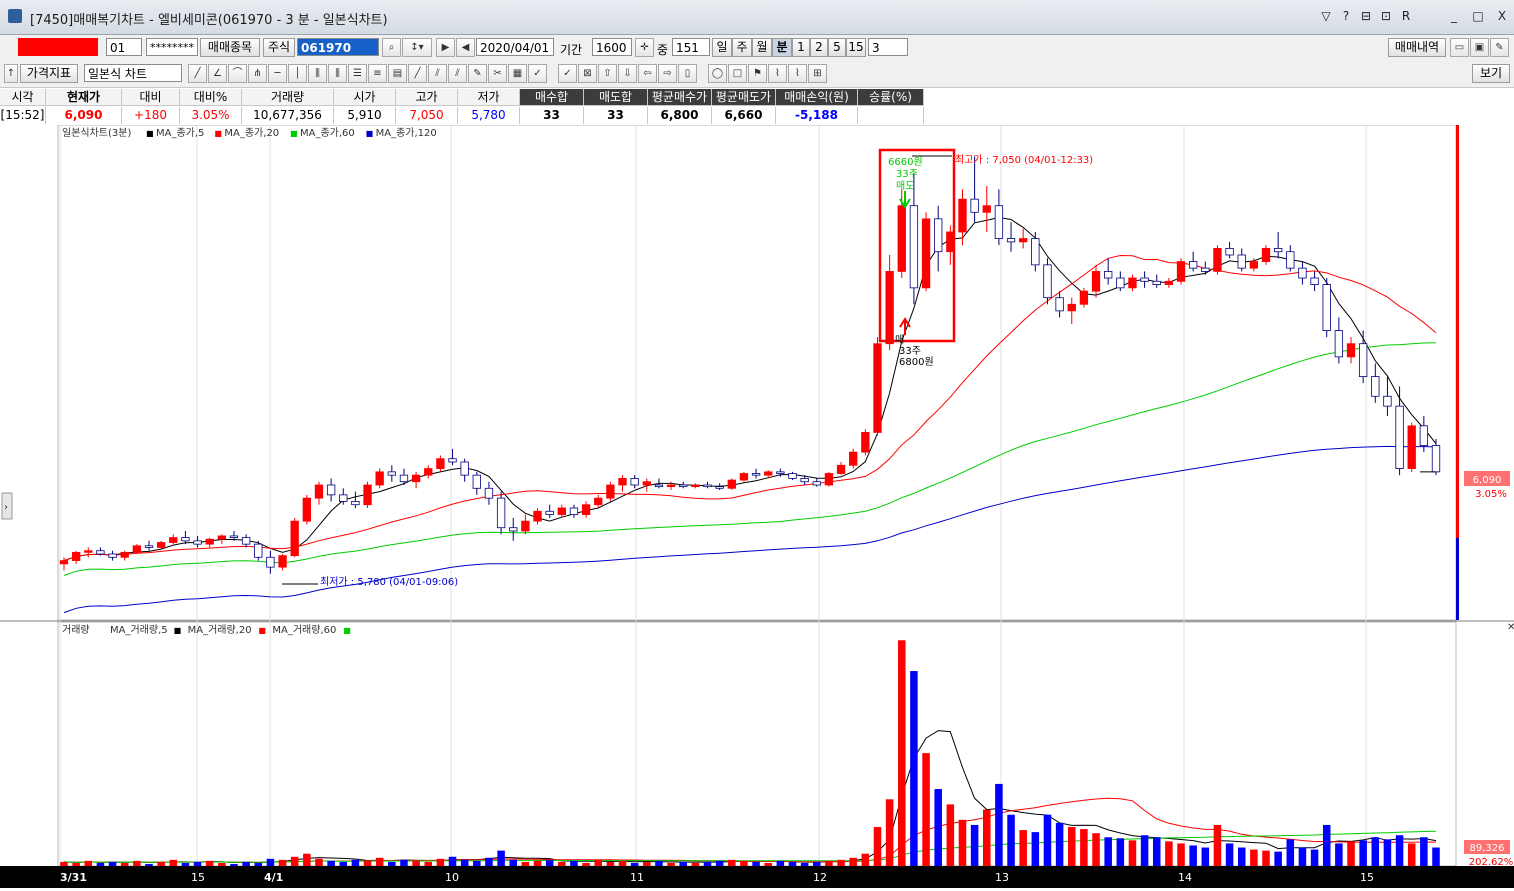 This screenshot has height=891, width=1514. Describe the element at coordinates (417, 73) in the screenshot. I see `draw-tool-11-icon: ╱` at that location.